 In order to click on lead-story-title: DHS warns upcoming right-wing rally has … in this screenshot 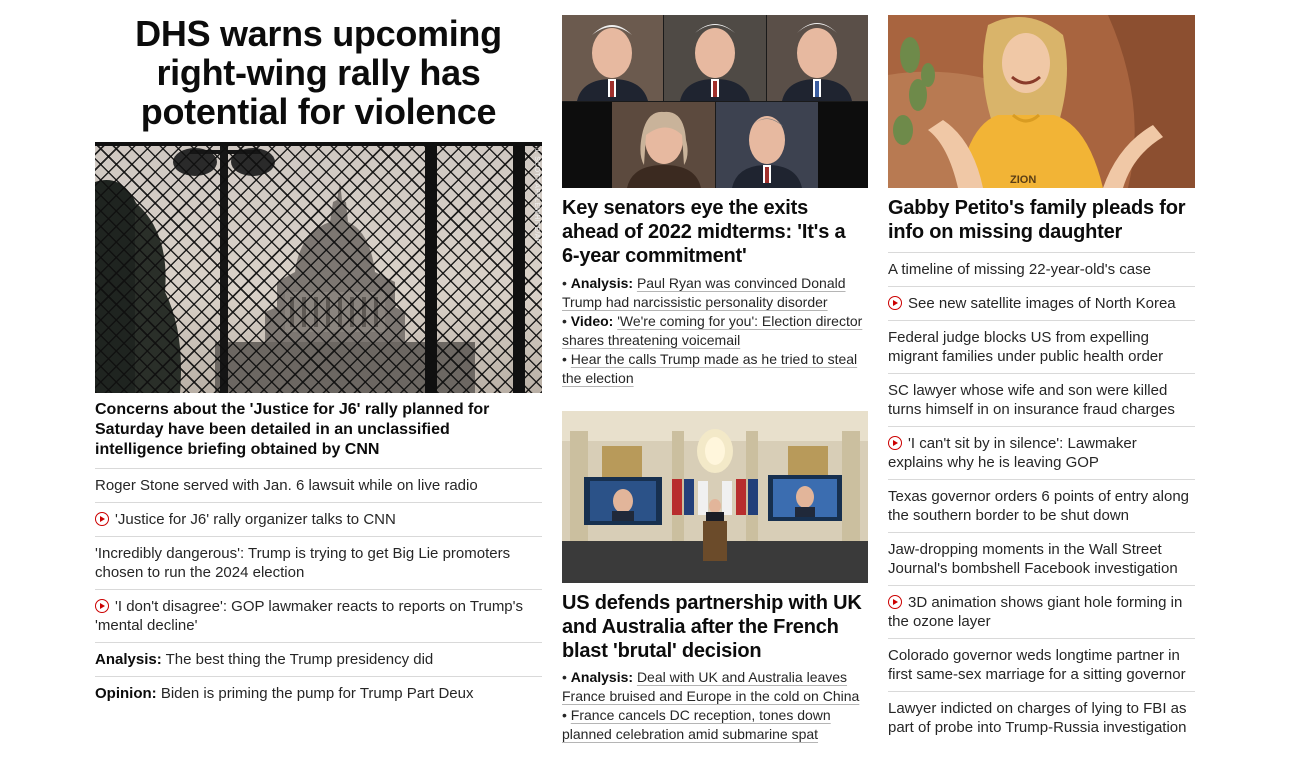, I will do `click(318, 72)`.